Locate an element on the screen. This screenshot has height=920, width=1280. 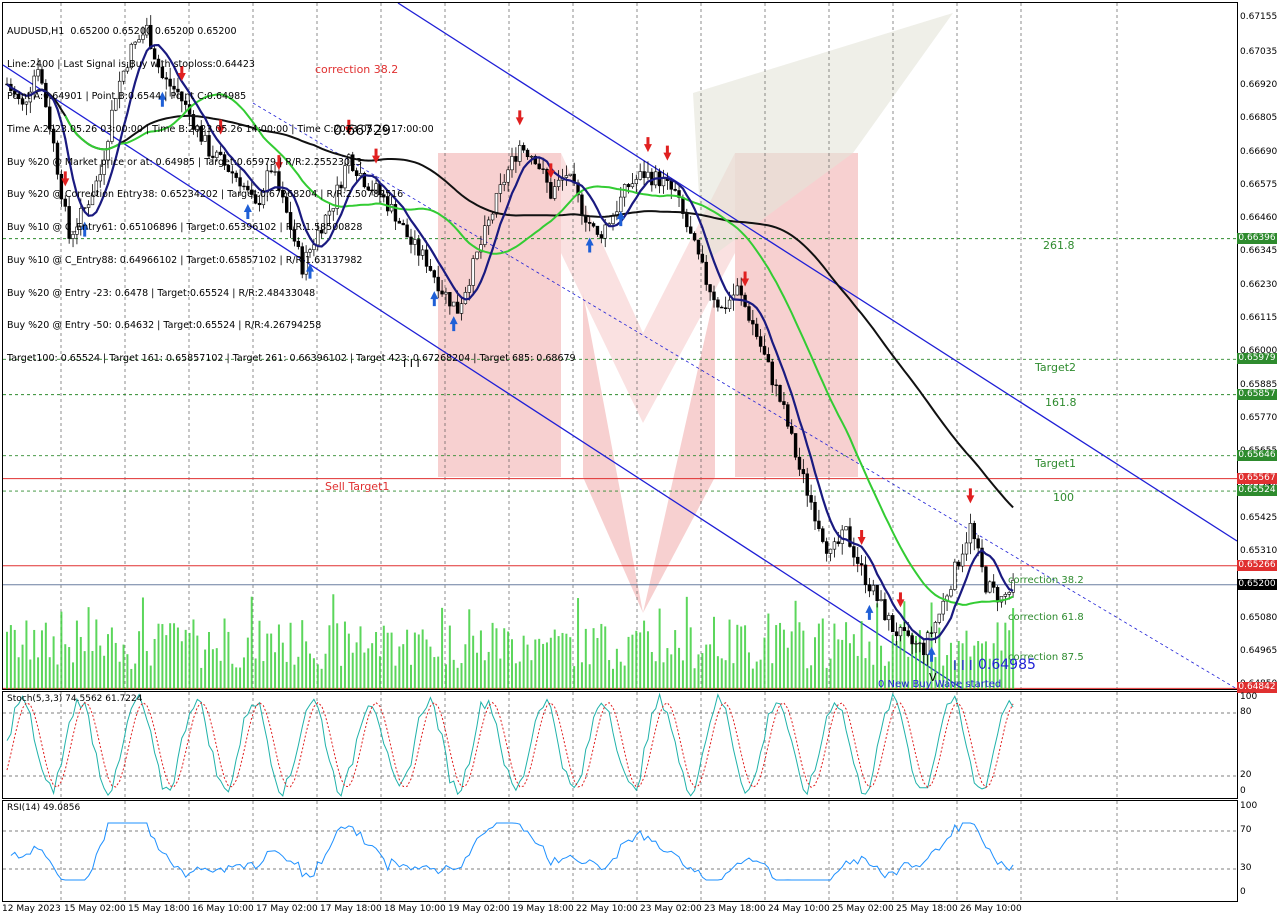
rsi-tick-70: 70 is located at coordinates (1246, 830).